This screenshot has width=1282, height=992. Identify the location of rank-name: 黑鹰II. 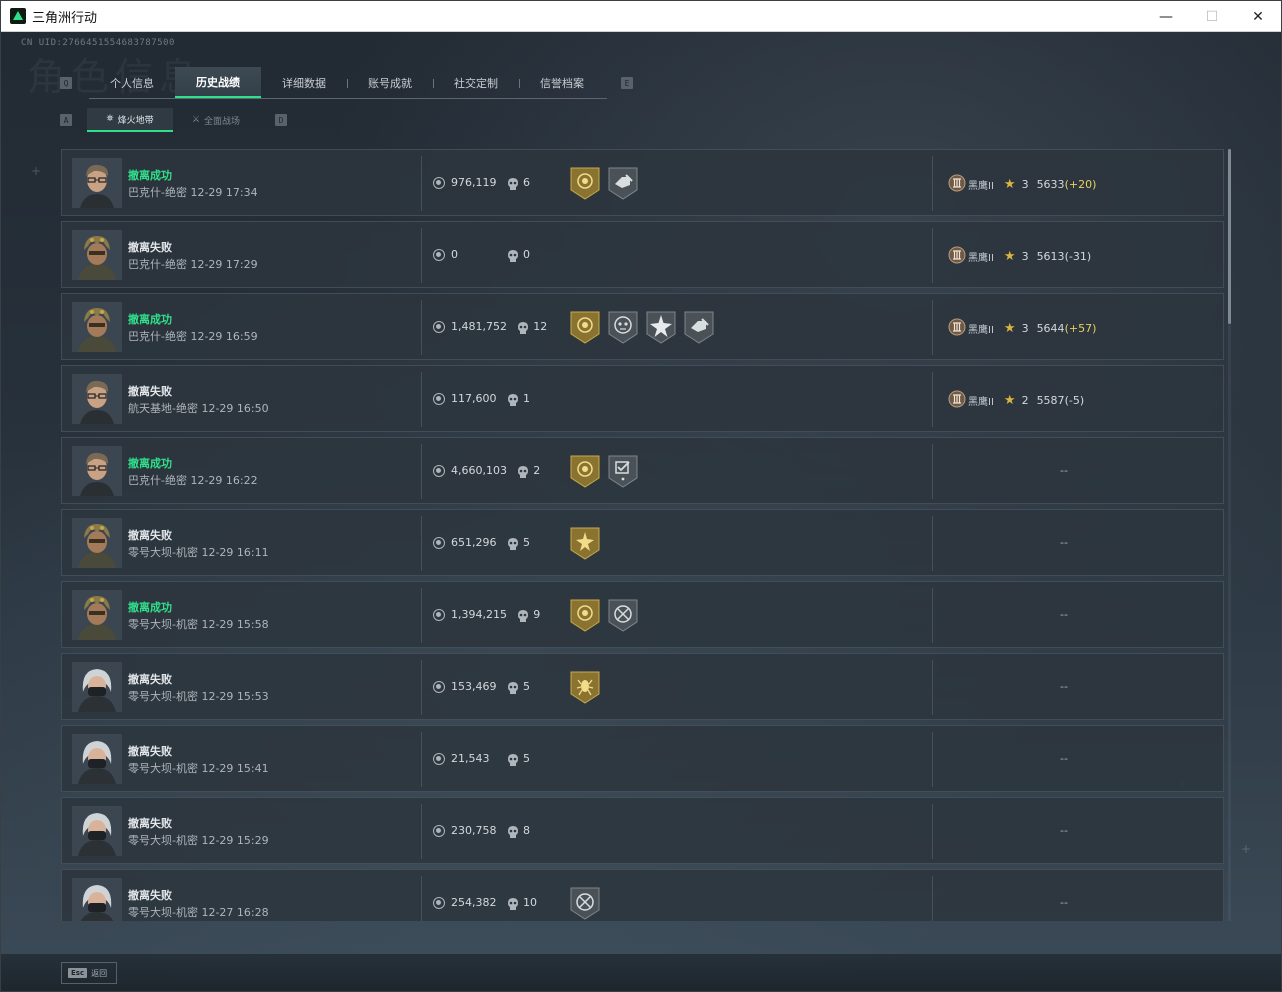
(981, 186).